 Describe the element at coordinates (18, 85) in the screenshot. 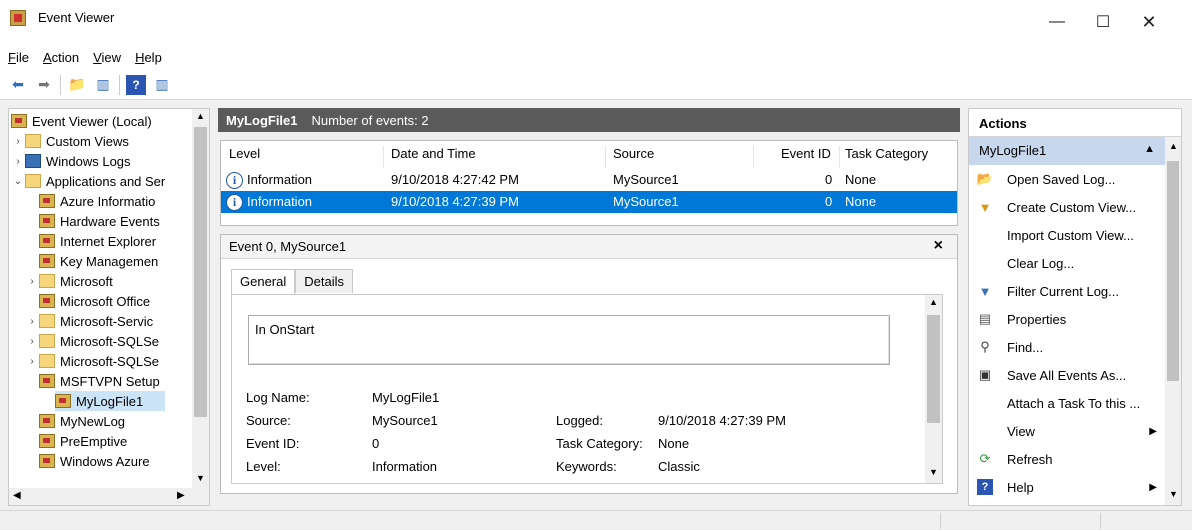

I see `back-arrow-icon: ⬅` at that location.